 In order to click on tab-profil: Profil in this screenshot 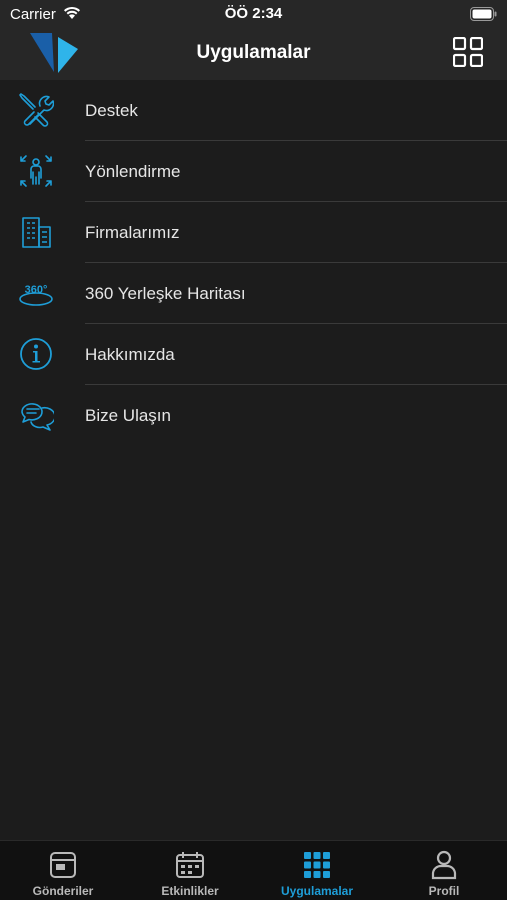, I will do `click(444, 870)`.